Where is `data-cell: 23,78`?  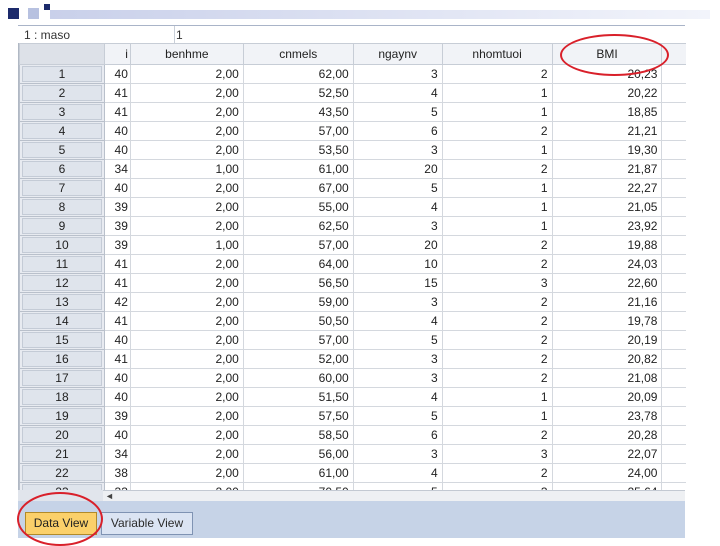 data-cell: 23,78 is located at coordinates (607, 416).